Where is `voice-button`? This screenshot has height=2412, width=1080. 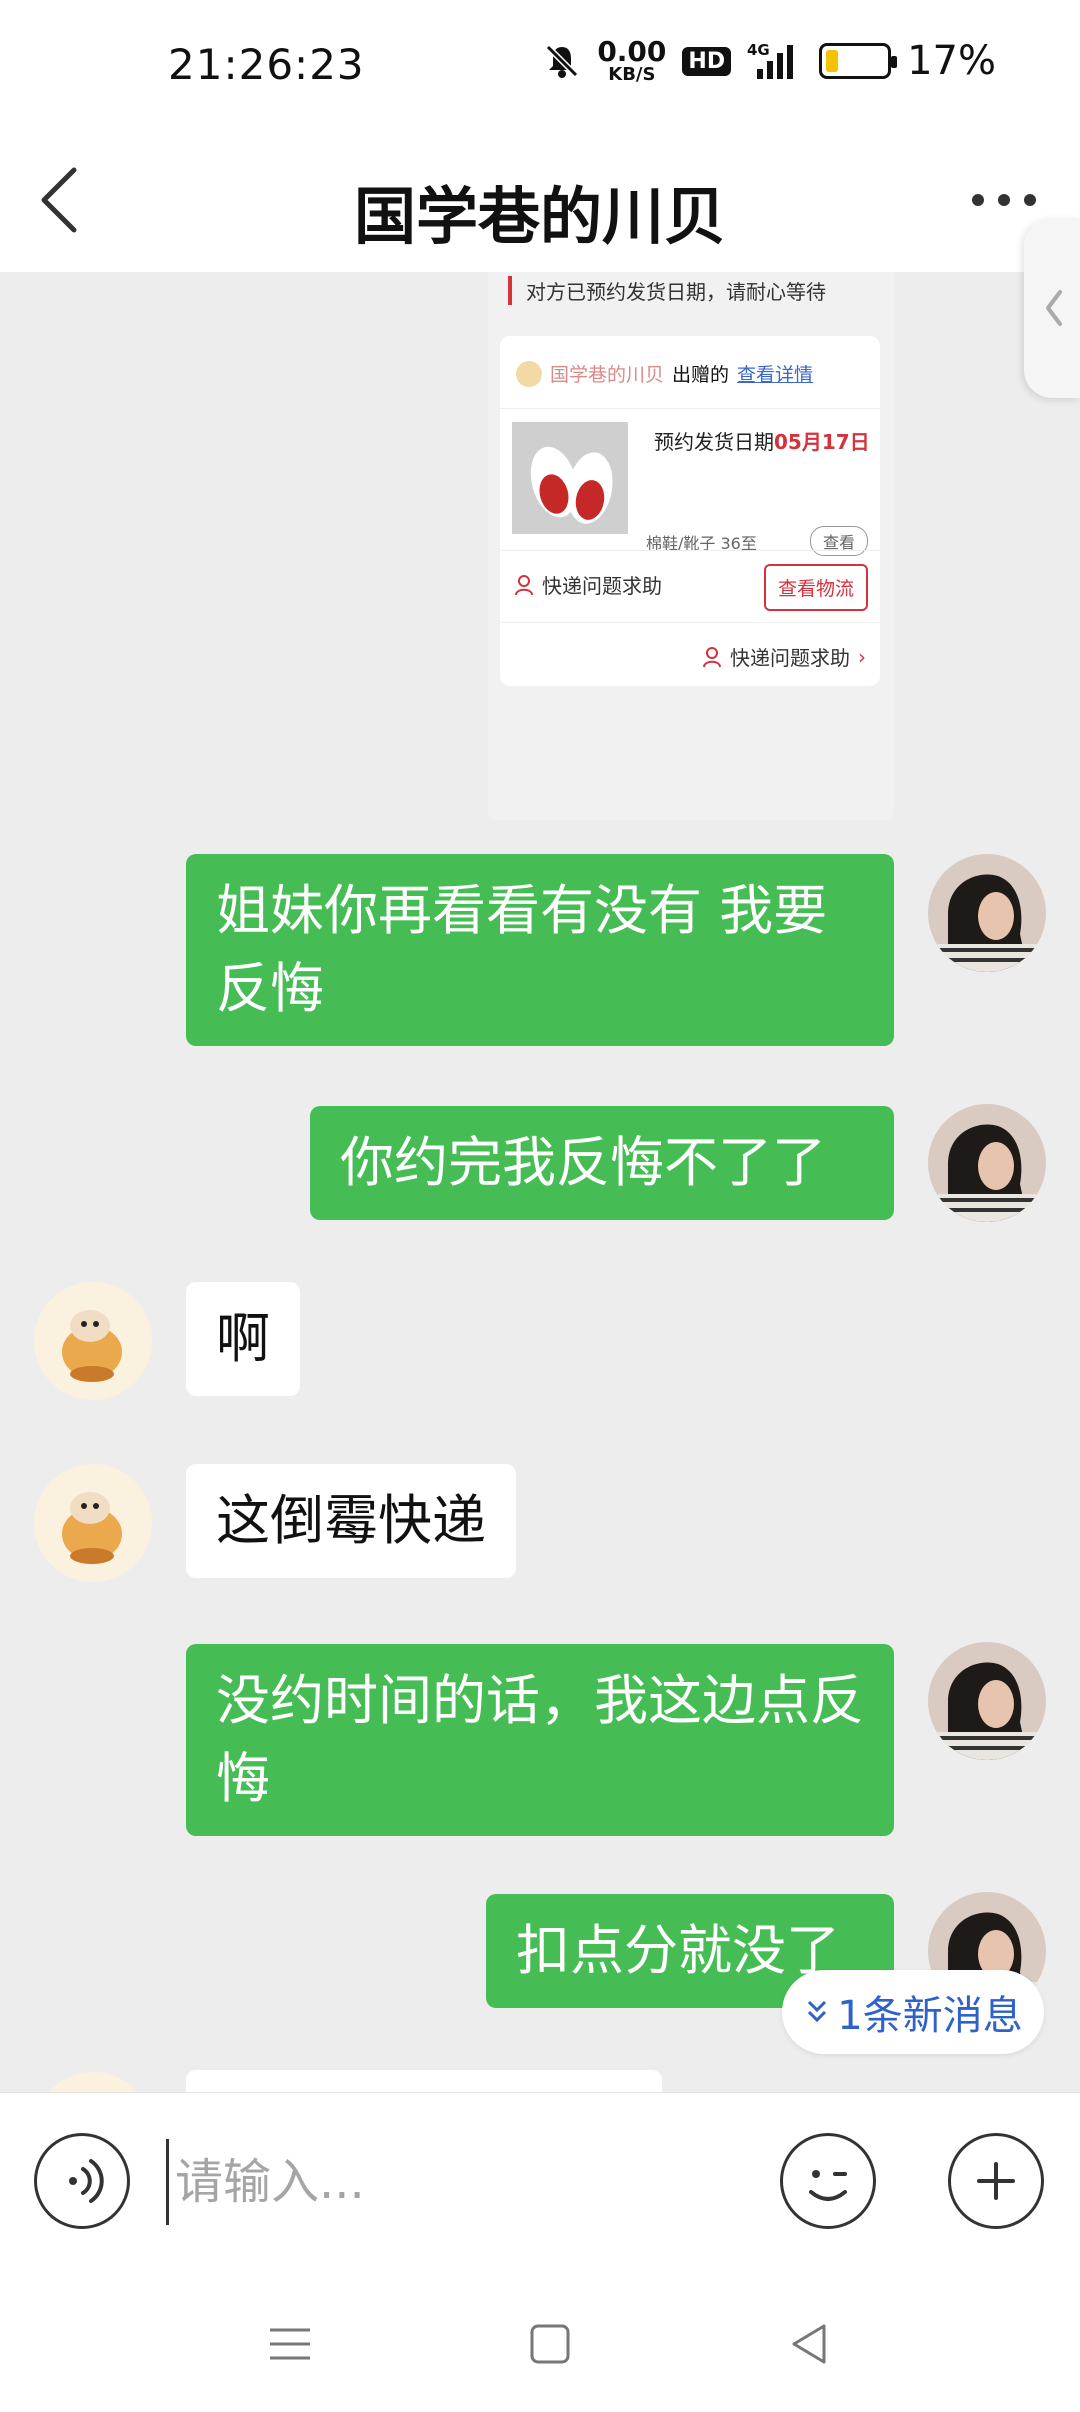
voice-button is located at coordinates (82, 2181).